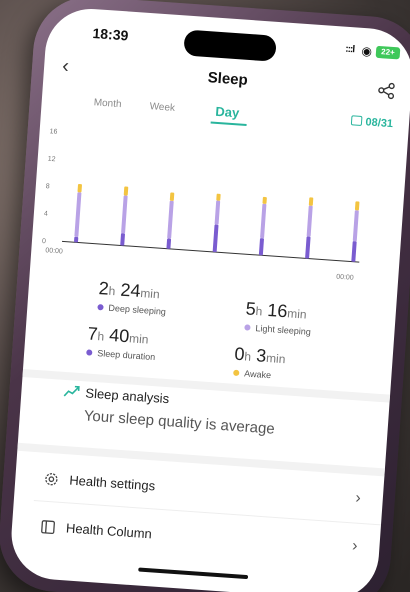  I want to click on signal-icon: :::l, so click(349, 49).